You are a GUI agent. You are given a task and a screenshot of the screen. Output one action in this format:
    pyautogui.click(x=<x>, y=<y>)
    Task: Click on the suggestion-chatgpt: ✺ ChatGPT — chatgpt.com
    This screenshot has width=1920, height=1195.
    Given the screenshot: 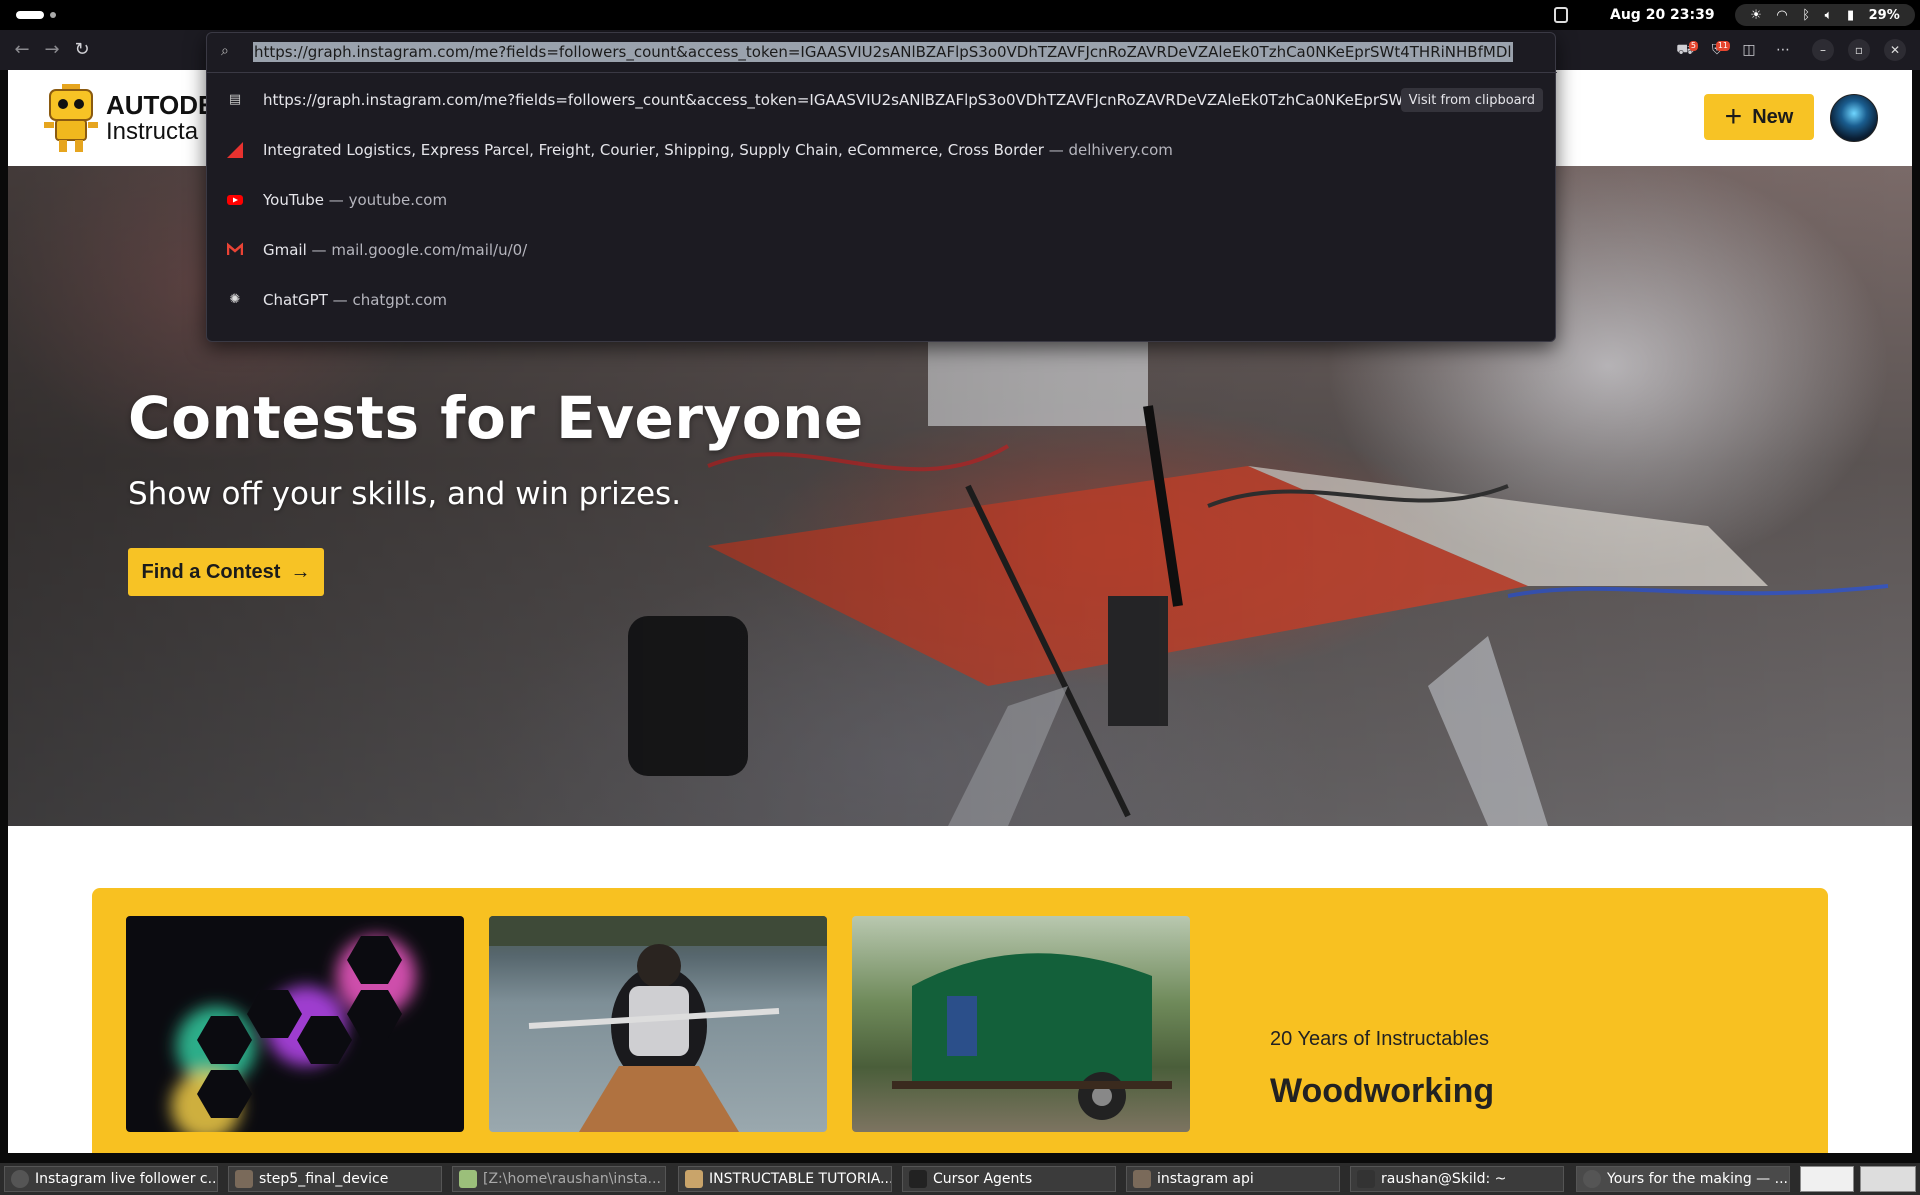 What is the action you would take?
    pyautogui.click(x=882, y=300)
    